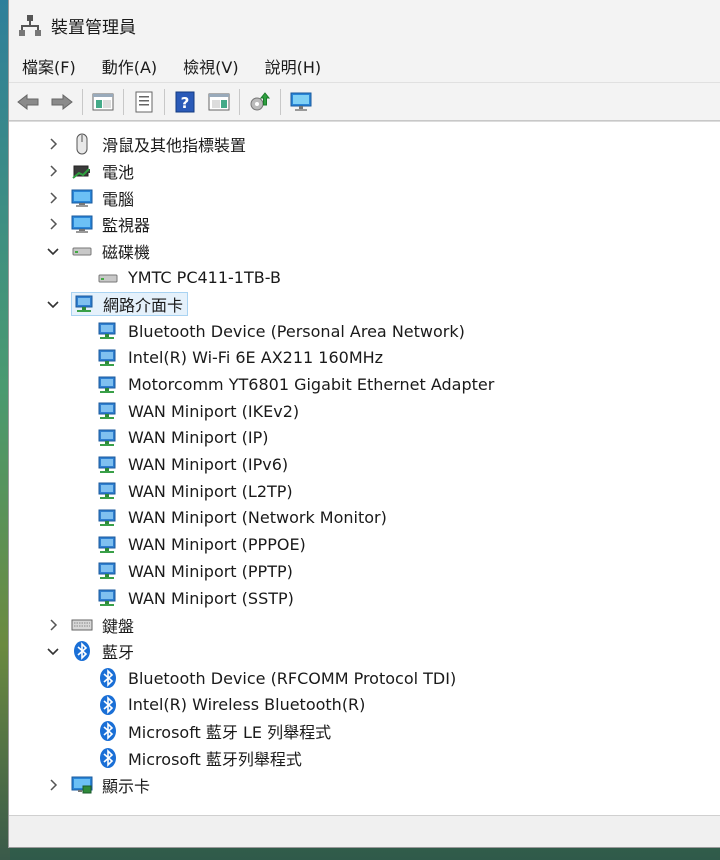 This screenshot has width=720, height=860. I want to click on device-item: WAN Miniport (IPv6), so click(364, 464).